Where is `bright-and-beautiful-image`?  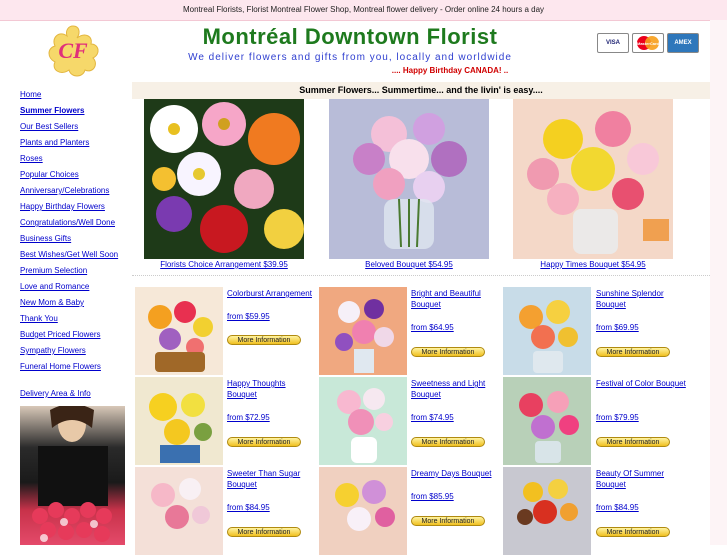 bright-and-beautiful-image is located at coordinates (363, 331).